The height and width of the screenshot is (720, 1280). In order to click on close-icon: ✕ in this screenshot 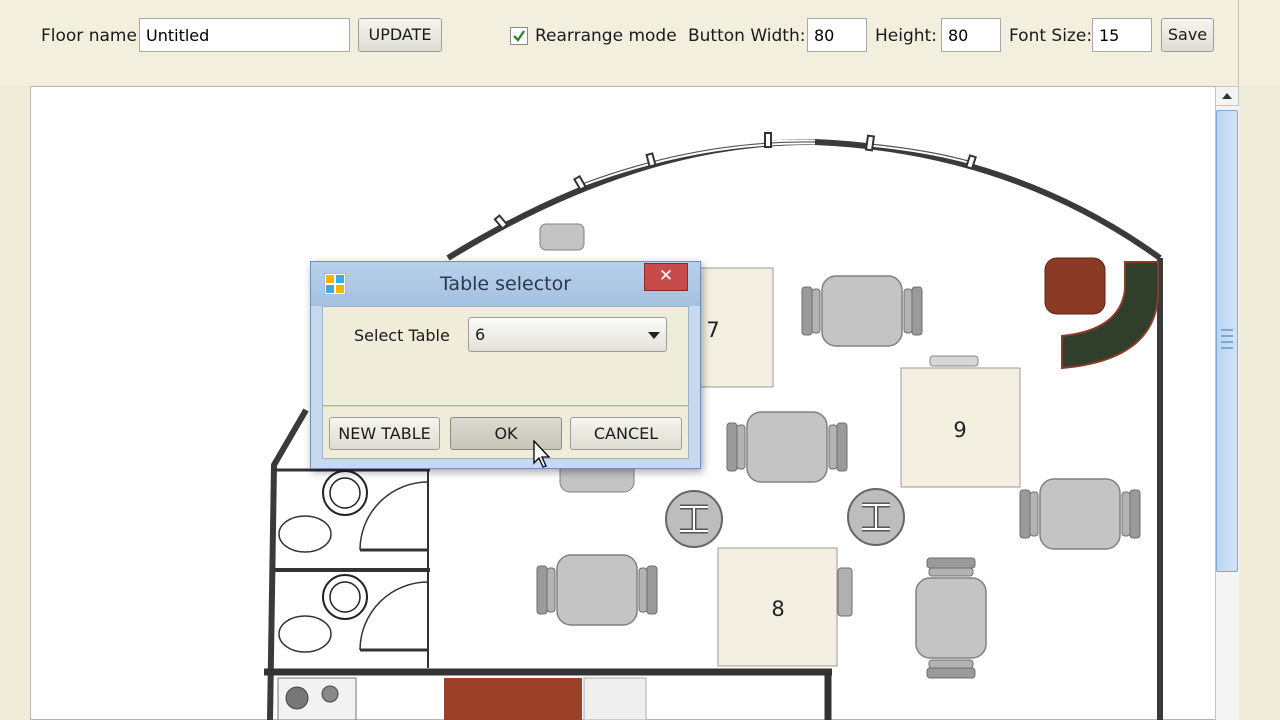, I will do `click(666, 276)`.